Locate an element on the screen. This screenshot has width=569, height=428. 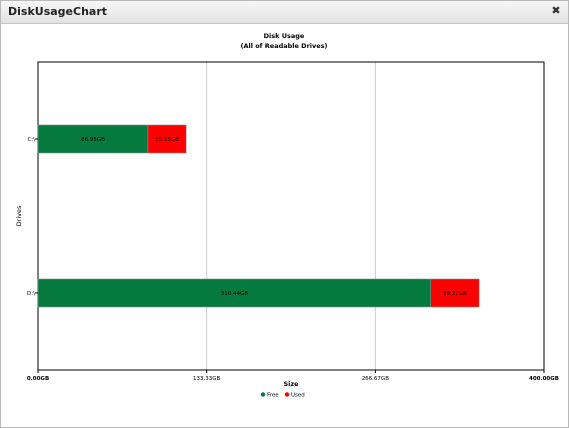
y-tick-label: D:\ is located at coordinates (31, 294).